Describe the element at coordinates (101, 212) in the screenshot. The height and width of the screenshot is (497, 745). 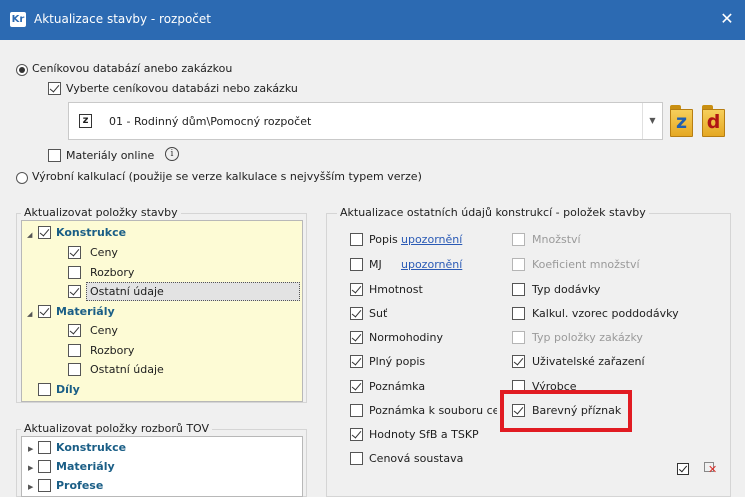
I see `update-items-title: Aktualizovat položky stavby` at that location.